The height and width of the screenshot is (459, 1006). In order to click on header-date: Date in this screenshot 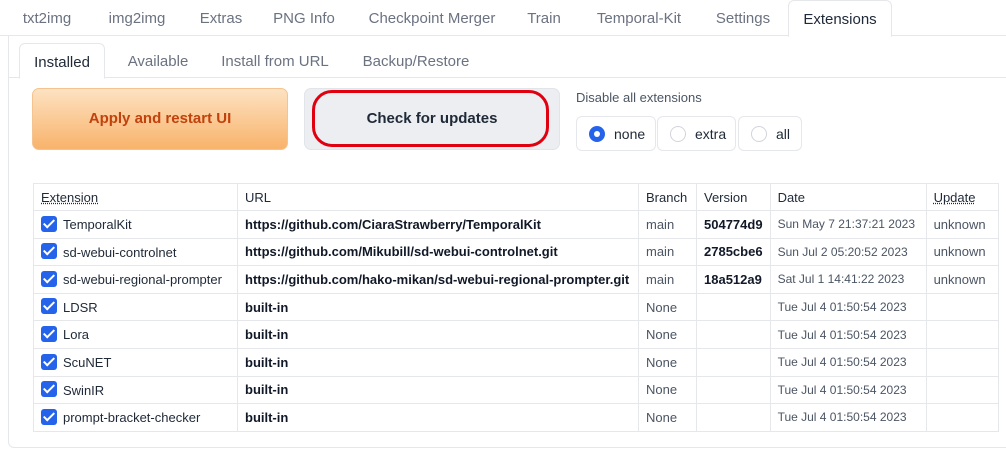, I will do `click(848, 197)`.